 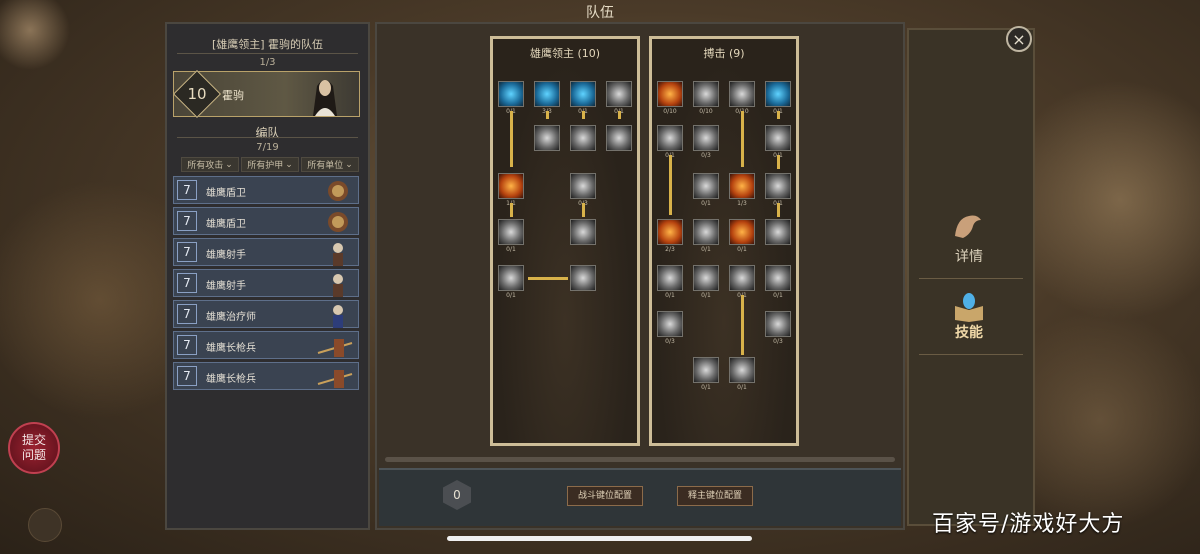 I want to click on skill-node: 1/3, so click(x=742, y=190).